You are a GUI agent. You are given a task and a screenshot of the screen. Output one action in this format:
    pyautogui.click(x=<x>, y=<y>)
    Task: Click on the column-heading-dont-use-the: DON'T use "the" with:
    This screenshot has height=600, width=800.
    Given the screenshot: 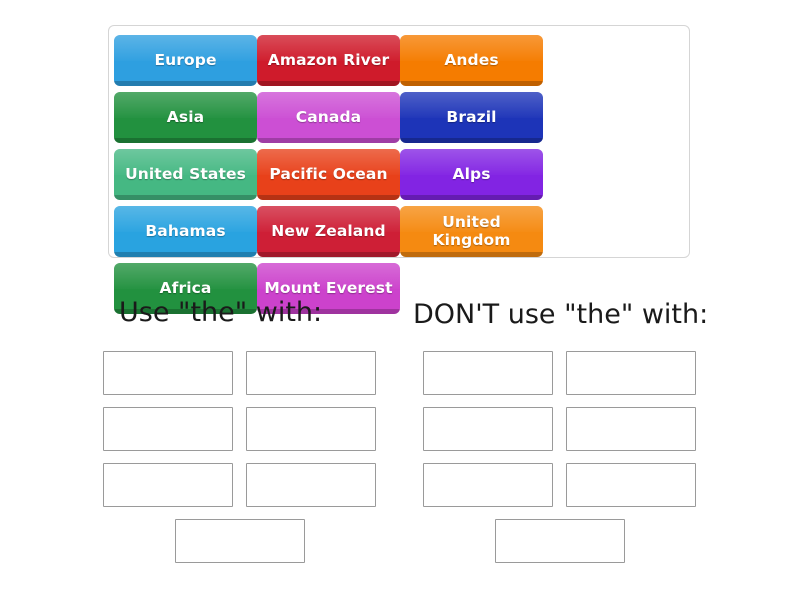 What is the action you would take?
    pyautogui.click(x=561, y=314)
    